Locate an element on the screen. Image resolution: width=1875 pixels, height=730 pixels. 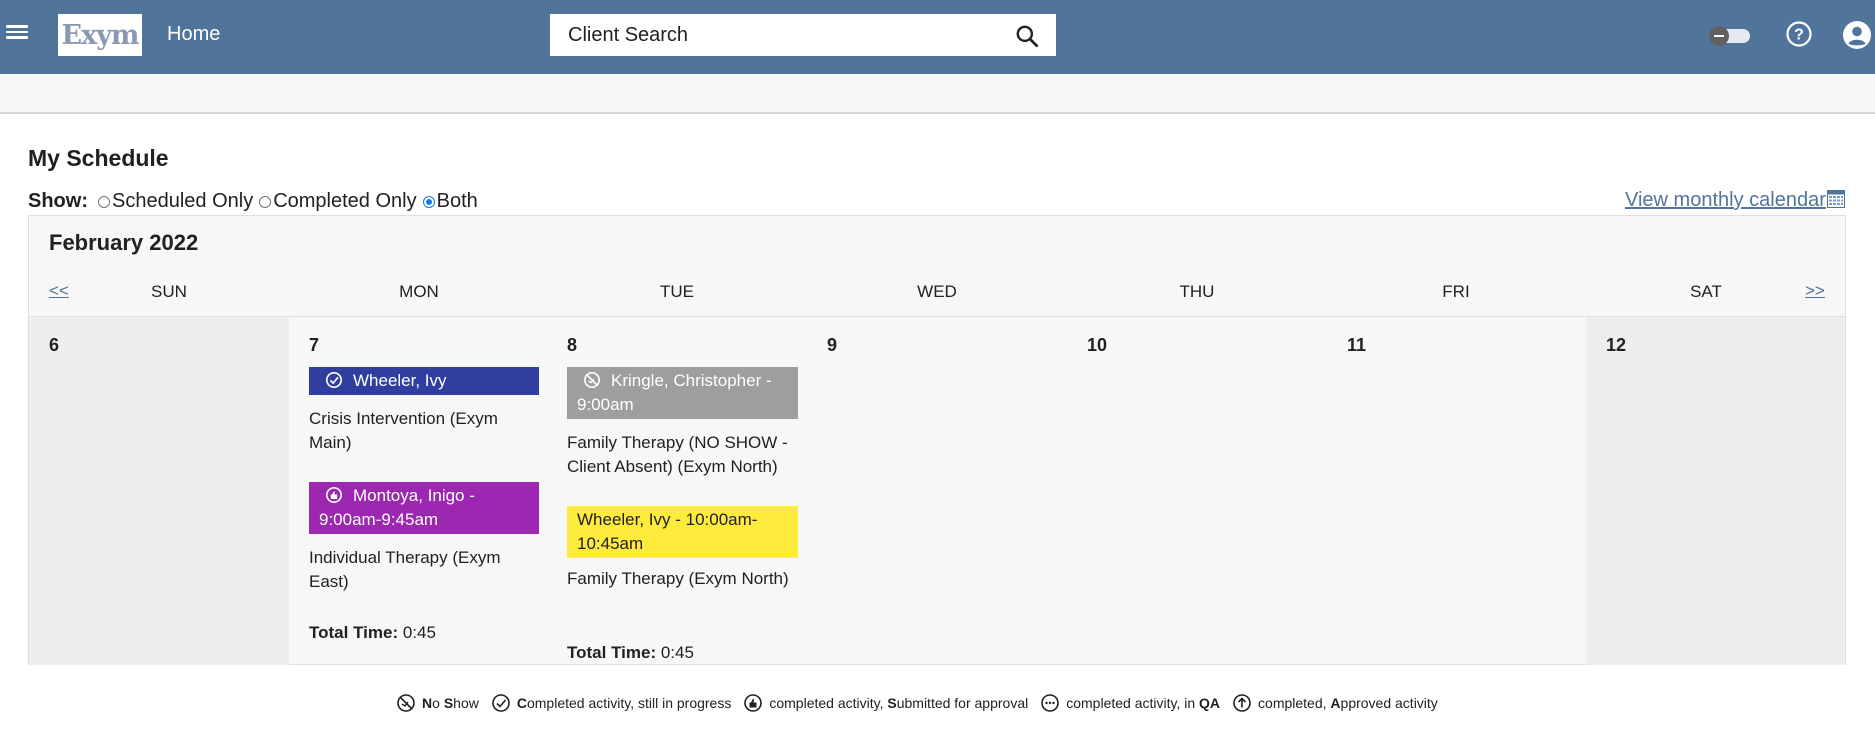
view-monthly-calendar-link: View monthly calendar is located at coordinates (1725, 200).